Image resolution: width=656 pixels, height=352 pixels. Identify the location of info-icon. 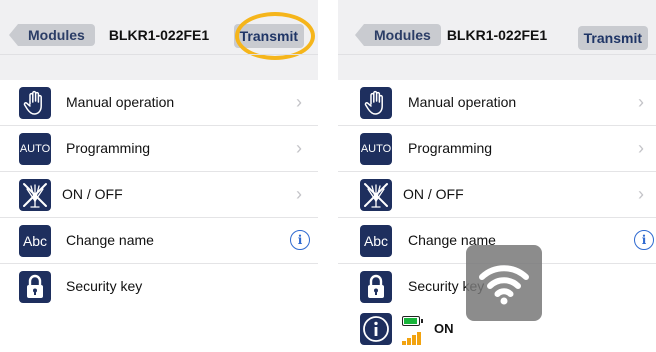
(376, 329).